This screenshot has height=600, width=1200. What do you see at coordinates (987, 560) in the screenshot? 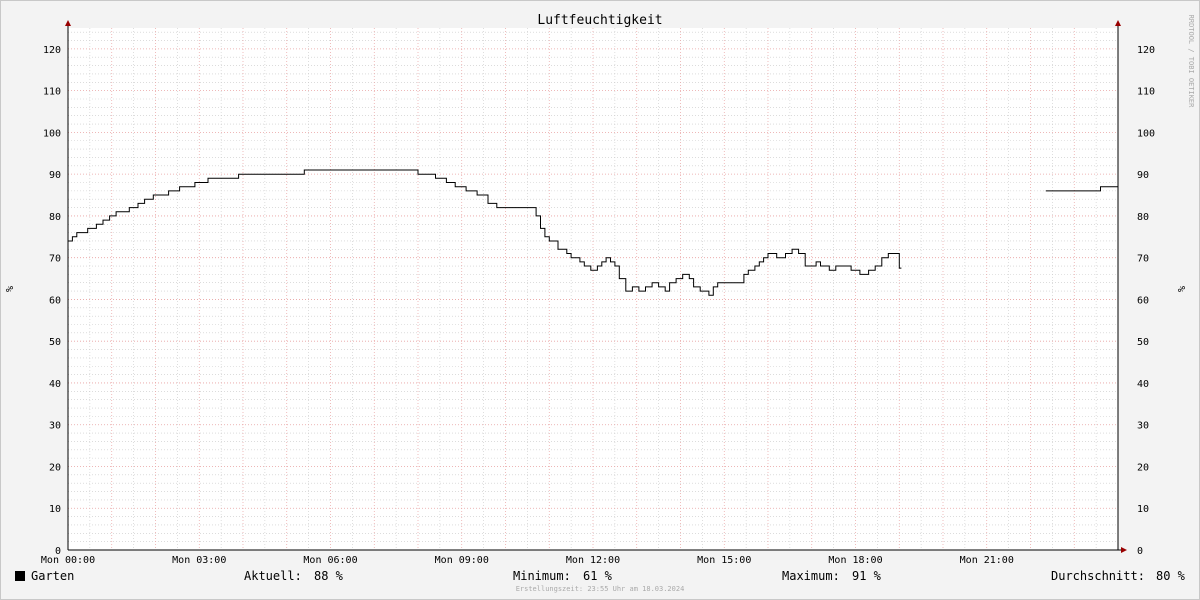
I see `x-tick-label: Mon 21:00` at bounding box center [987, 560].